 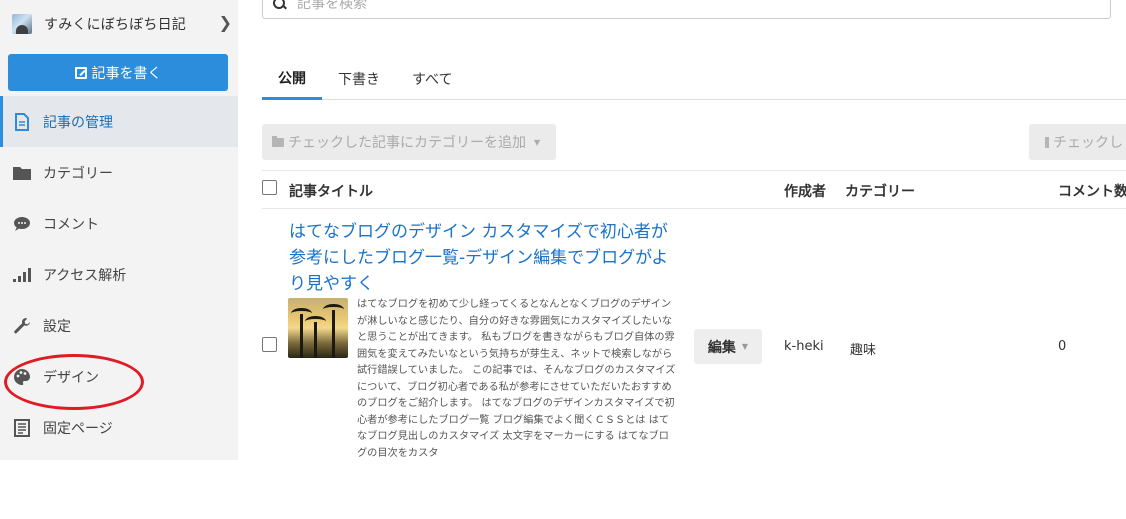 I want to click on sidebar-item-label: アクセス解析, so click(x=85, y=275).